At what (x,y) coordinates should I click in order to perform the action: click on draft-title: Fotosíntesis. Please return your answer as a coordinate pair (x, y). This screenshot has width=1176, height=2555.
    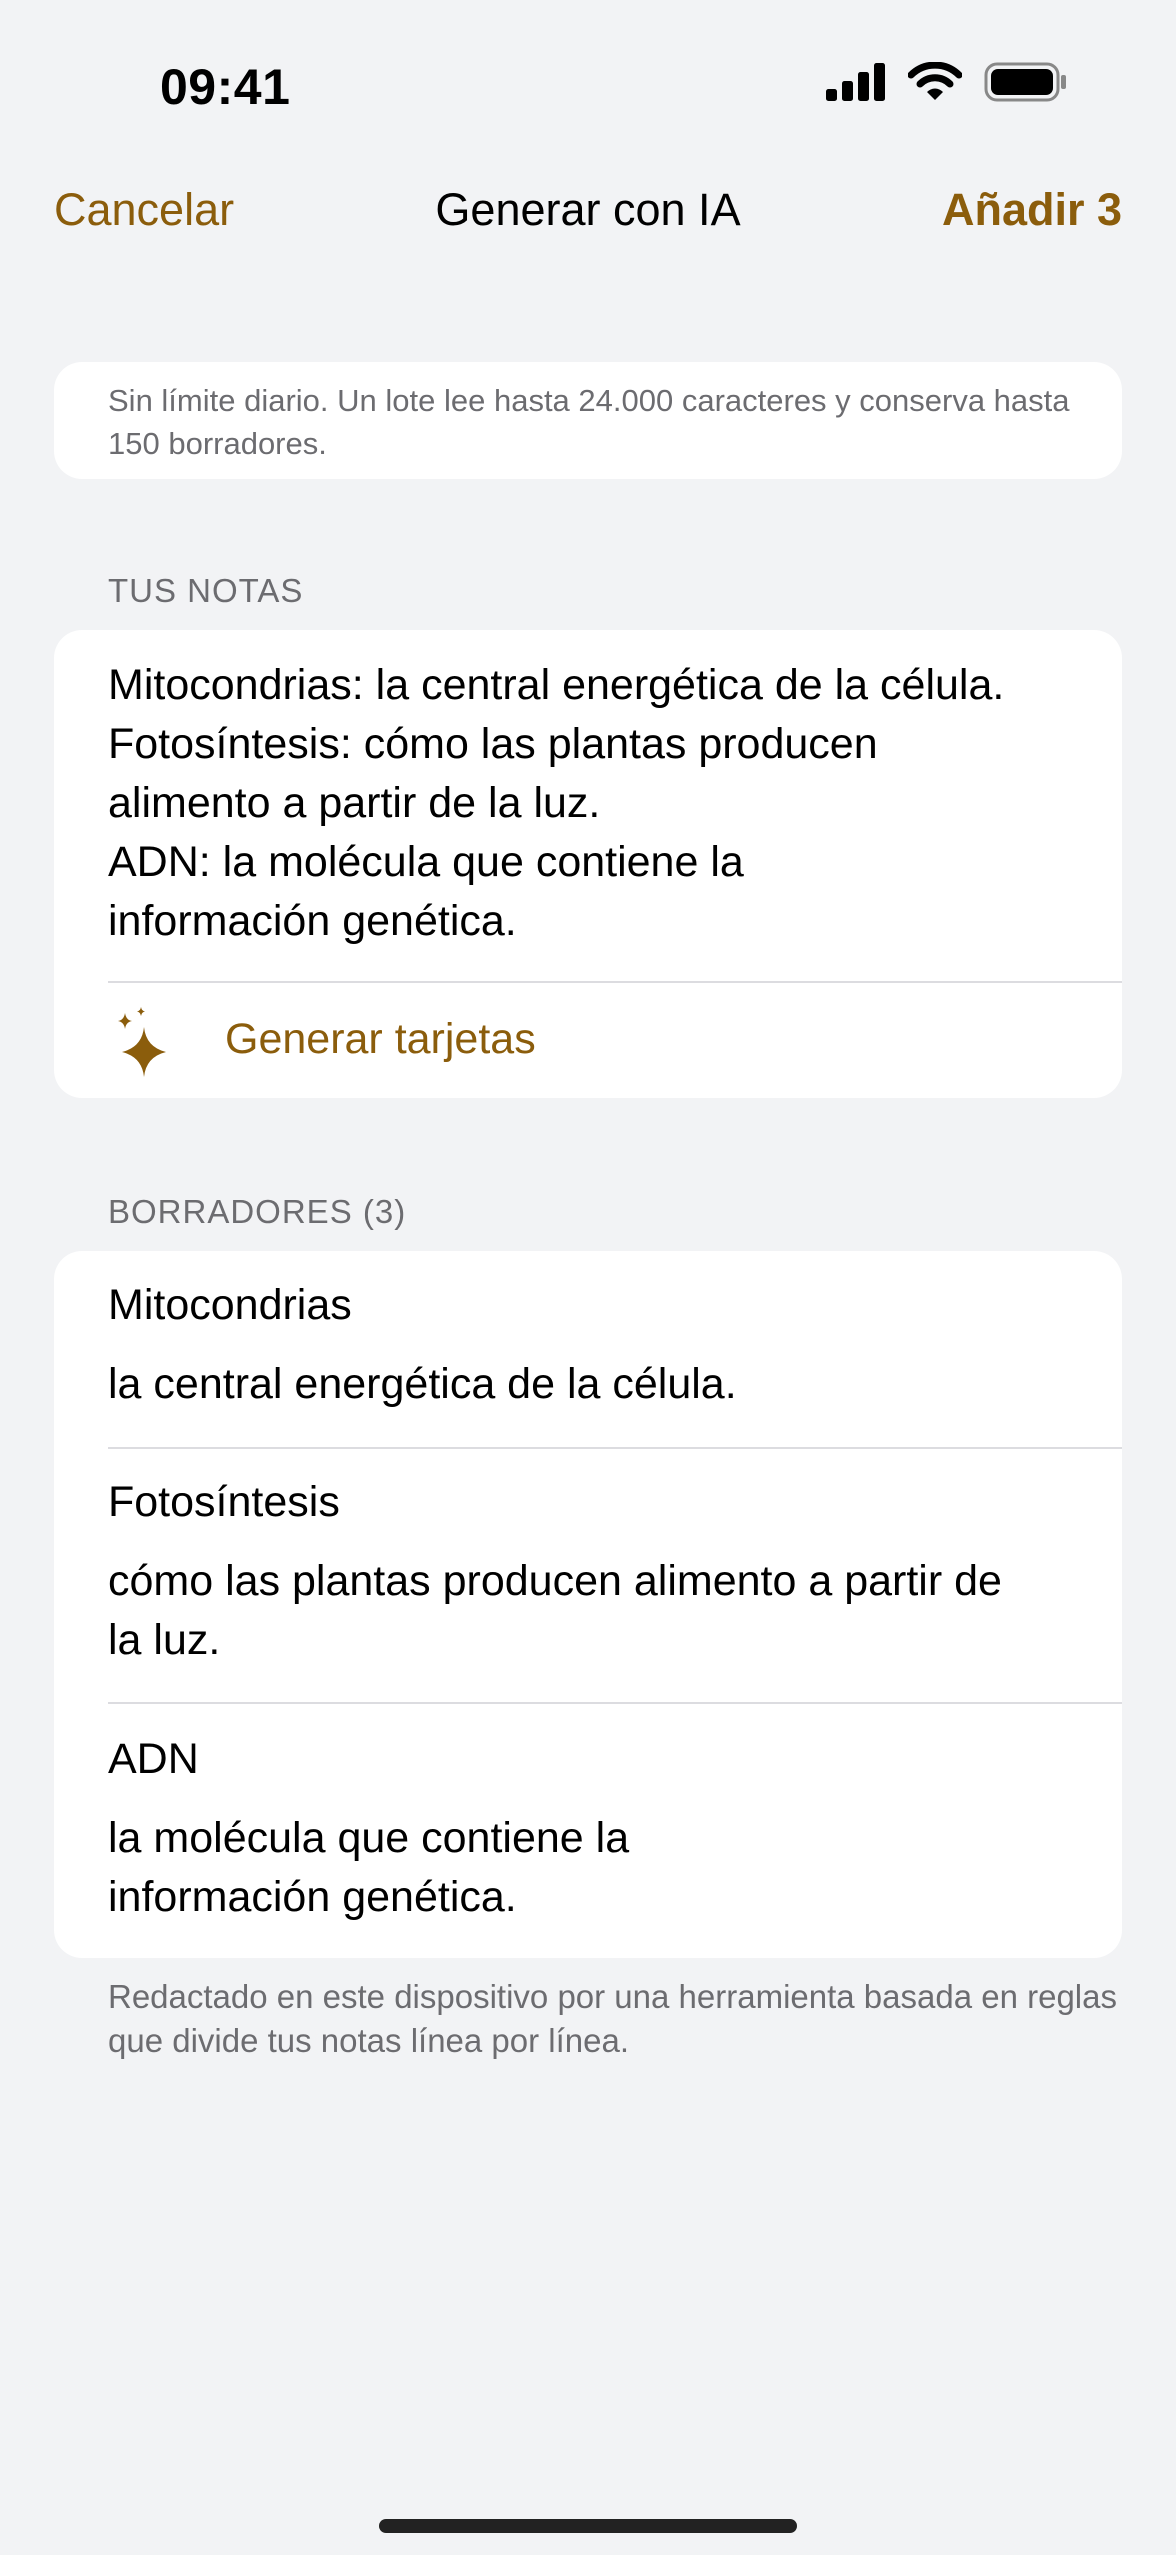
    Looking at the image, I should click on (224, 1502).